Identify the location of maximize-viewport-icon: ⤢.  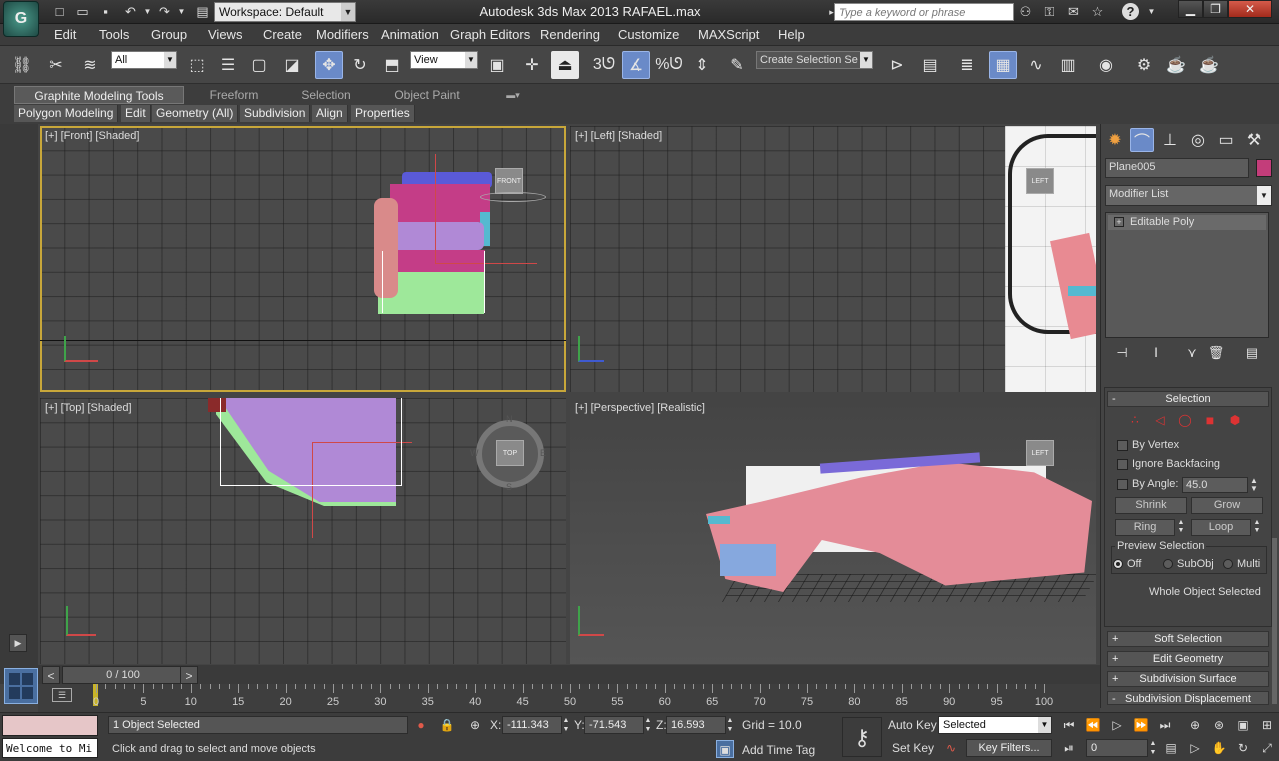
(1267, 748).